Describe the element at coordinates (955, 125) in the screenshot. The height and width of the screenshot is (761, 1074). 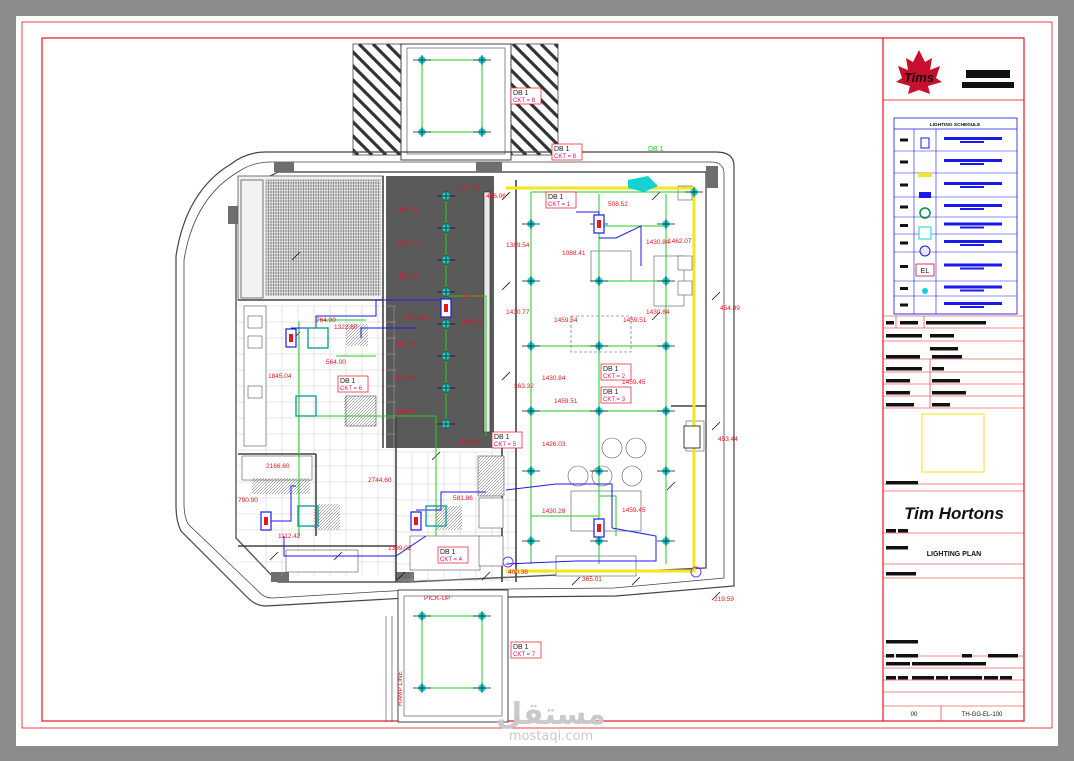
I see `schedule-title: LIGHTING SCHEDULE` at that location.